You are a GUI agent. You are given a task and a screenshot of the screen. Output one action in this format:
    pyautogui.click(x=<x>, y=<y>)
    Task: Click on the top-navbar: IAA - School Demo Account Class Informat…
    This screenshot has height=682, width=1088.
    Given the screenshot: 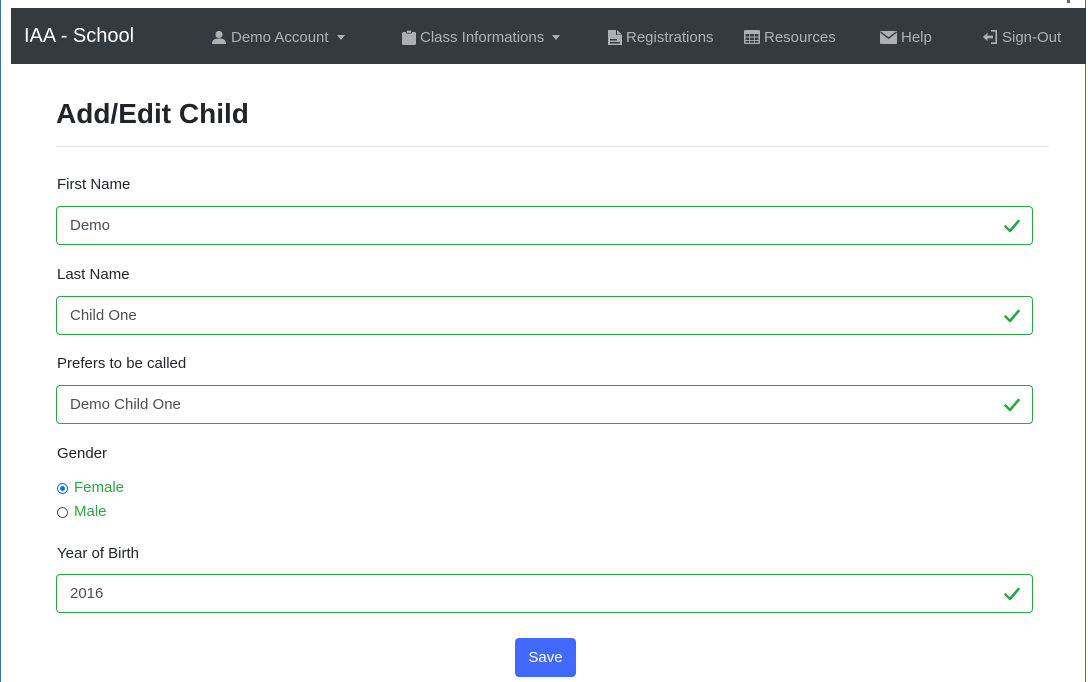 What is the action you would take?
    pyautogui.click(x=548, y=36)
    